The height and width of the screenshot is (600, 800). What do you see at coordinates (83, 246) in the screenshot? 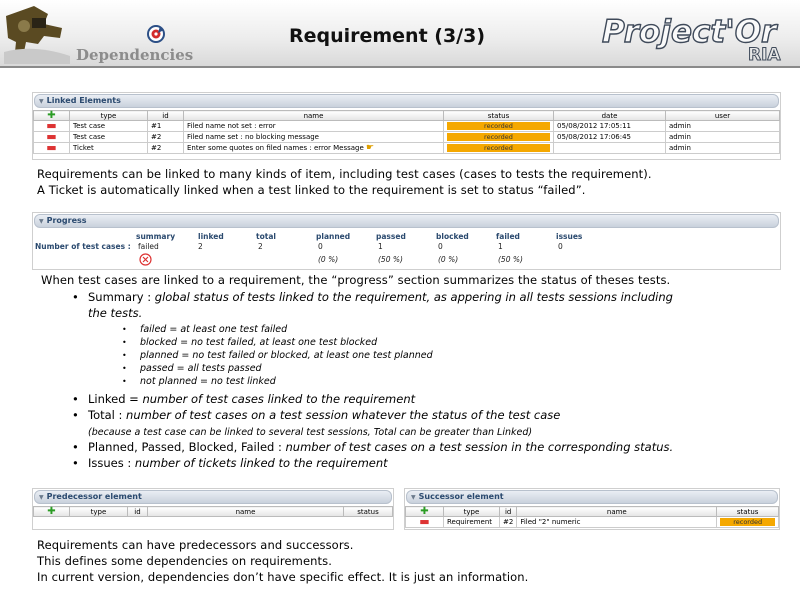
I see `progress-row-label: Number of test cases :` at bounding box center [83, 246].